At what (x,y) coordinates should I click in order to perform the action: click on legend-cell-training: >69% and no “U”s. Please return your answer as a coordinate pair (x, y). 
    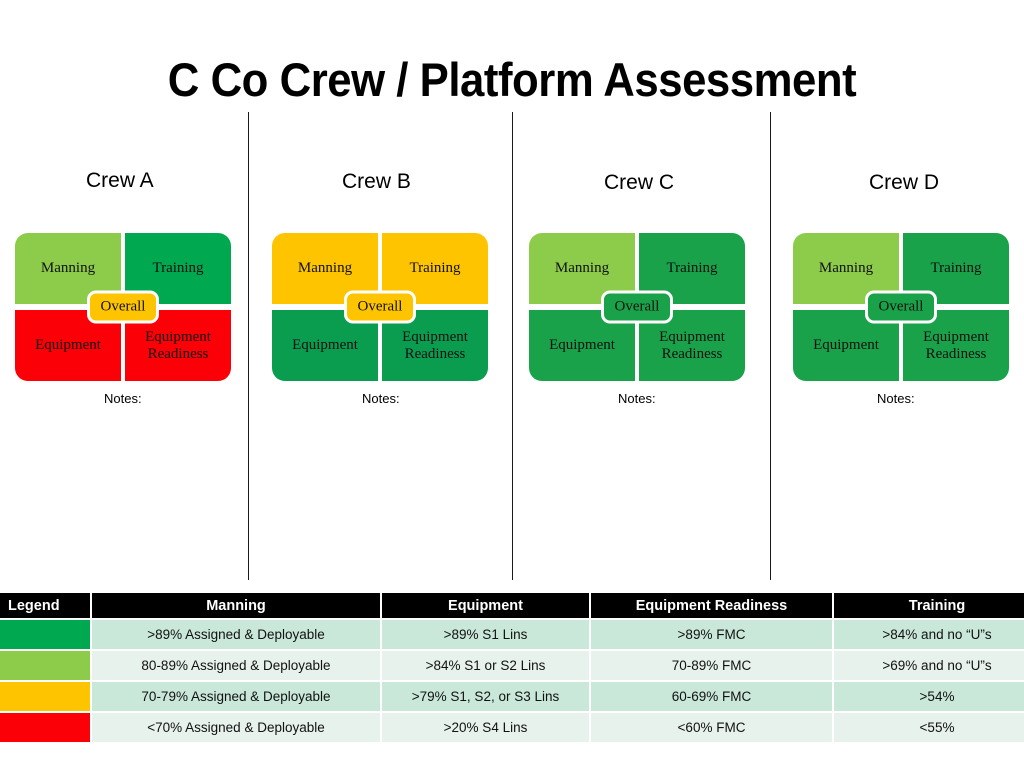
    Looking at the image, I should click on (928, 666).